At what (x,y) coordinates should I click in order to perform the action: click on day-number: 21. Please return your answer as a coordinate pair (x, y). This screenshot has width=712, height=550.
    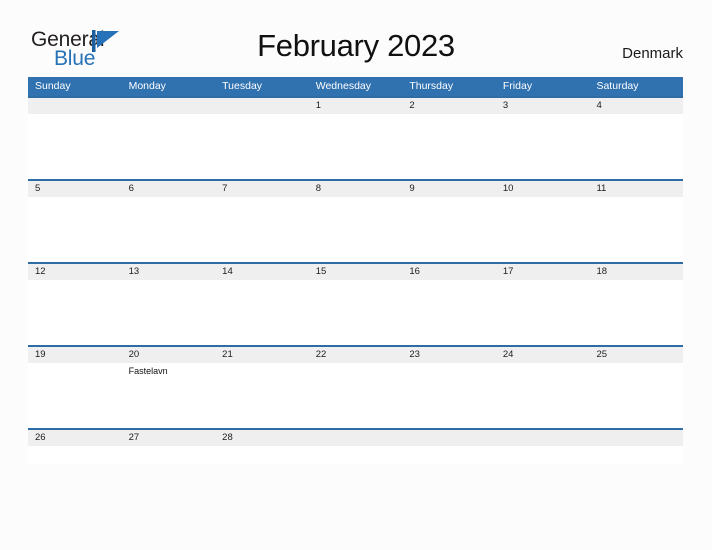
    Looking at the image, I should click on (262, 355).